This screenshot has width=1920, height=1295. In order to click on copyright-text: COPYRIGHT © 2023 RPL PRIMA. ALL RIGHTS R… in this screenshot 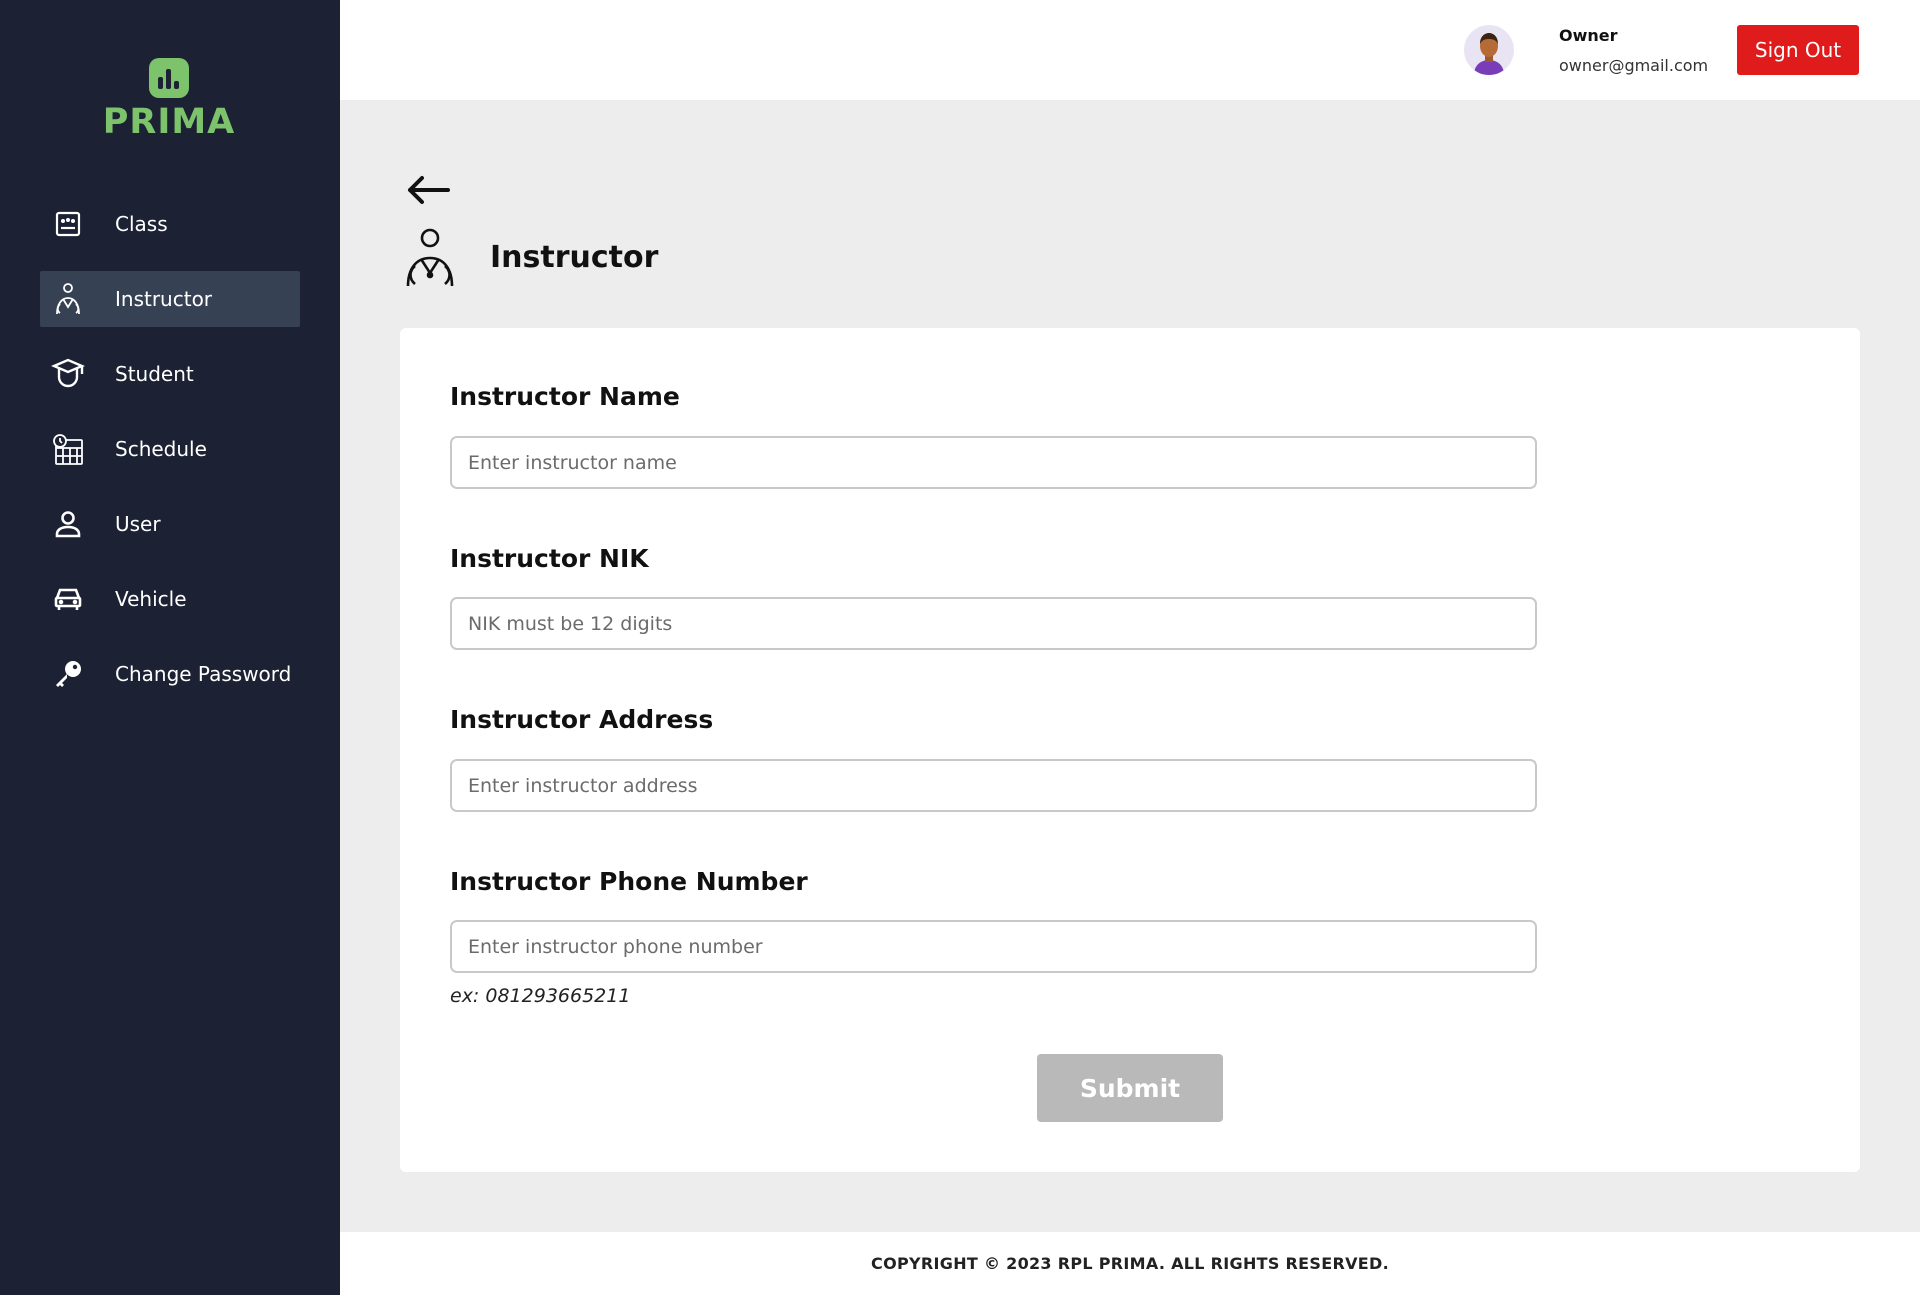, I will do `click(1130, 1263)`.